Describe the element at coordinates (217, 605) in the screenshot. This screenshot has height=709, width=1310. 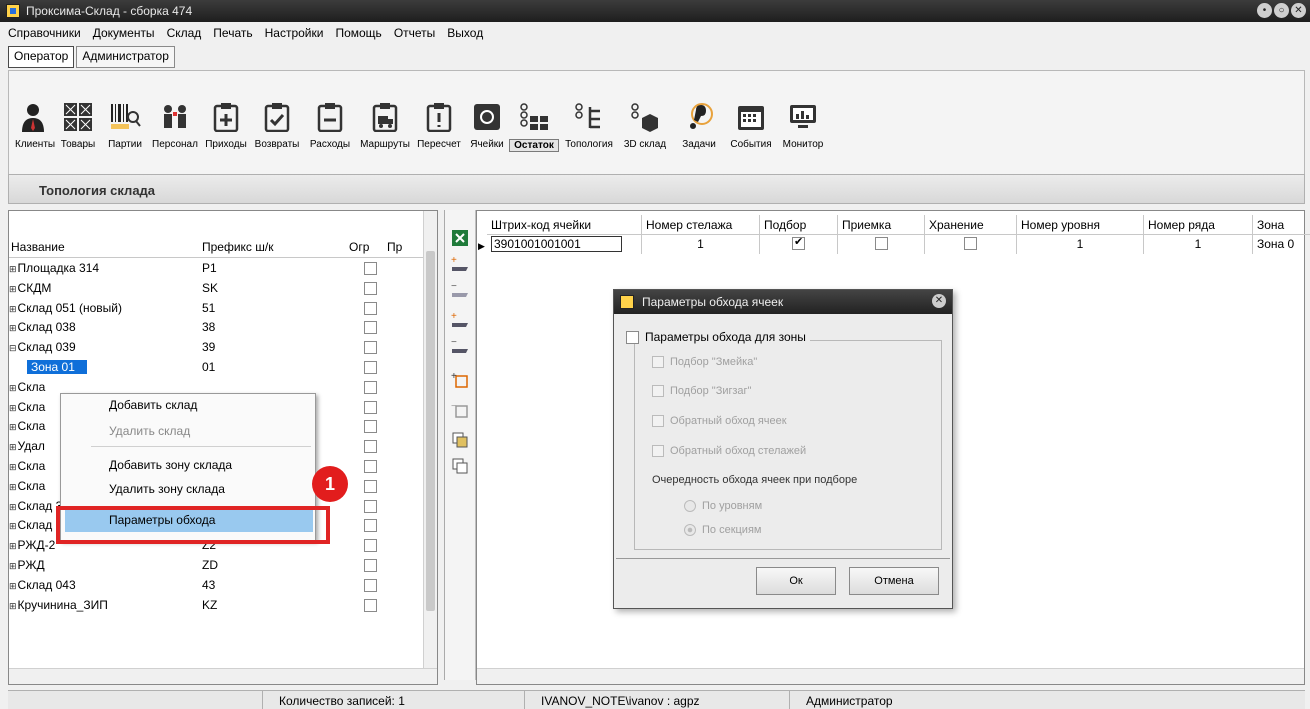
I see `tree-row: ⊞Кручинина_ЗИП KZ` at that location.